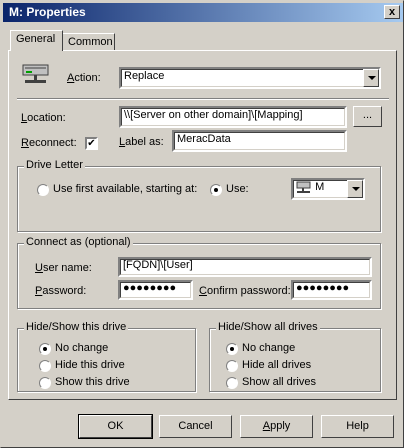  What do you see at coordinates (141, 142) in the screenshot?
I see `label-as-label: Label as:` at bounding box center [141, 142].